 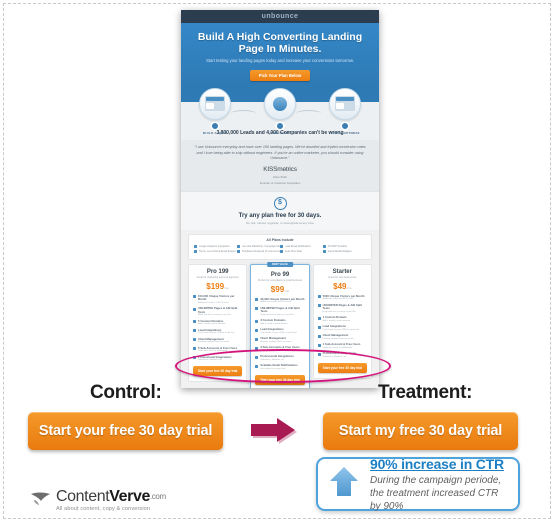 I want to click on list-item: Templates Designed for Conversion, so click(x=259, y=251).